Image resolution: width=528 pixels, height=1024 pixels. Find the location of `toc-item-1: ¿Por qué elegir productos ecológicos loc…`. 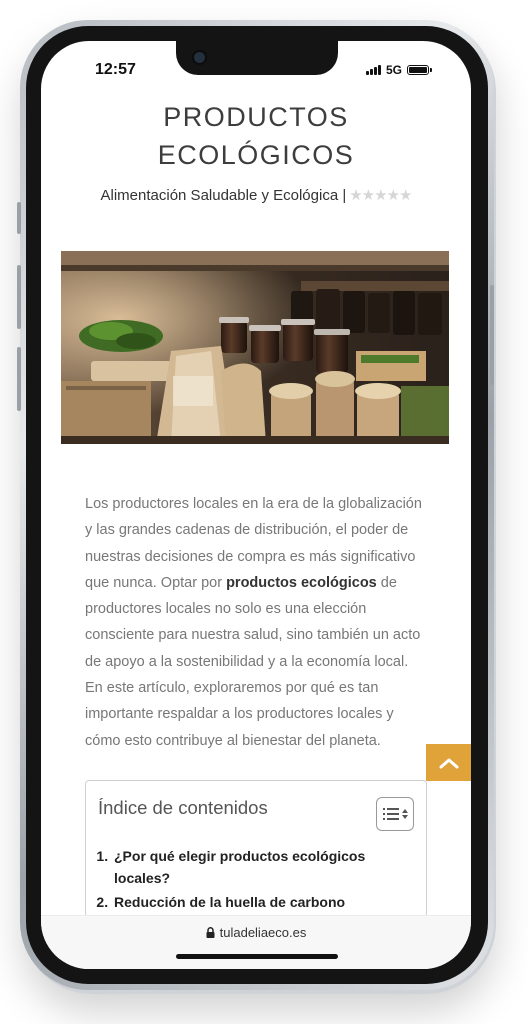

toc-item-1: ¿Por qué elegir productos ecológicos loc… is located at coordinates (263, 867).